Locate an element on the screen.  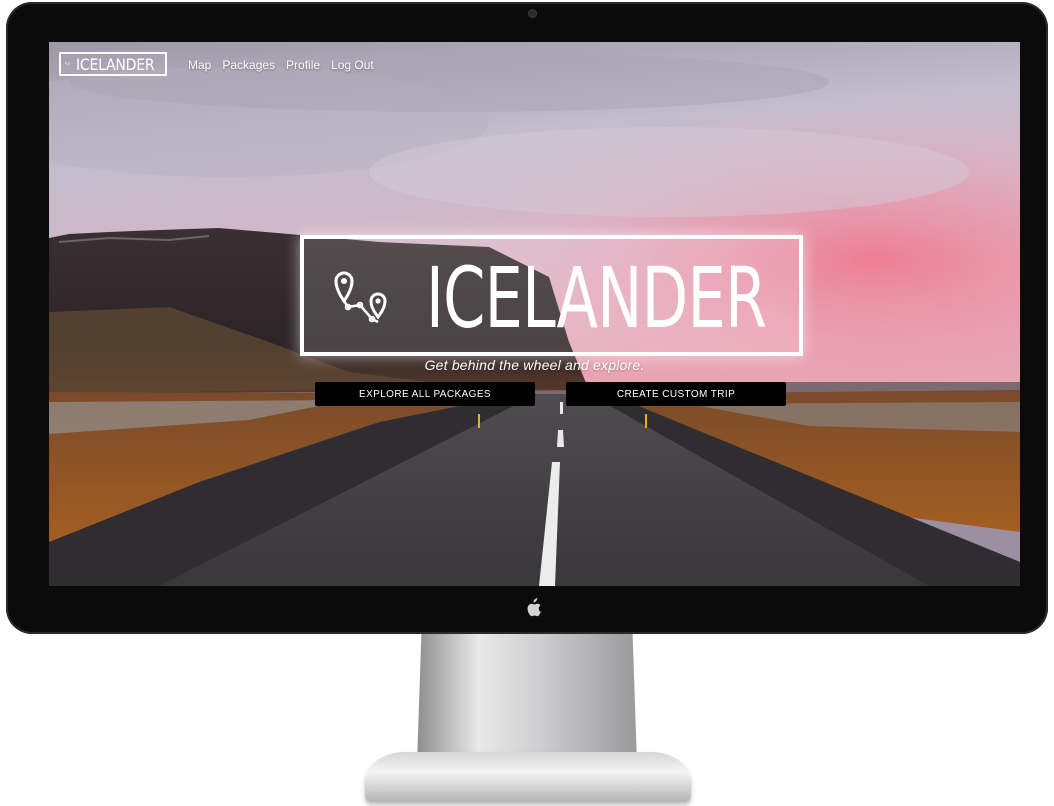
nav-link-log-out: Log Out is located at coordinates (352, 65).